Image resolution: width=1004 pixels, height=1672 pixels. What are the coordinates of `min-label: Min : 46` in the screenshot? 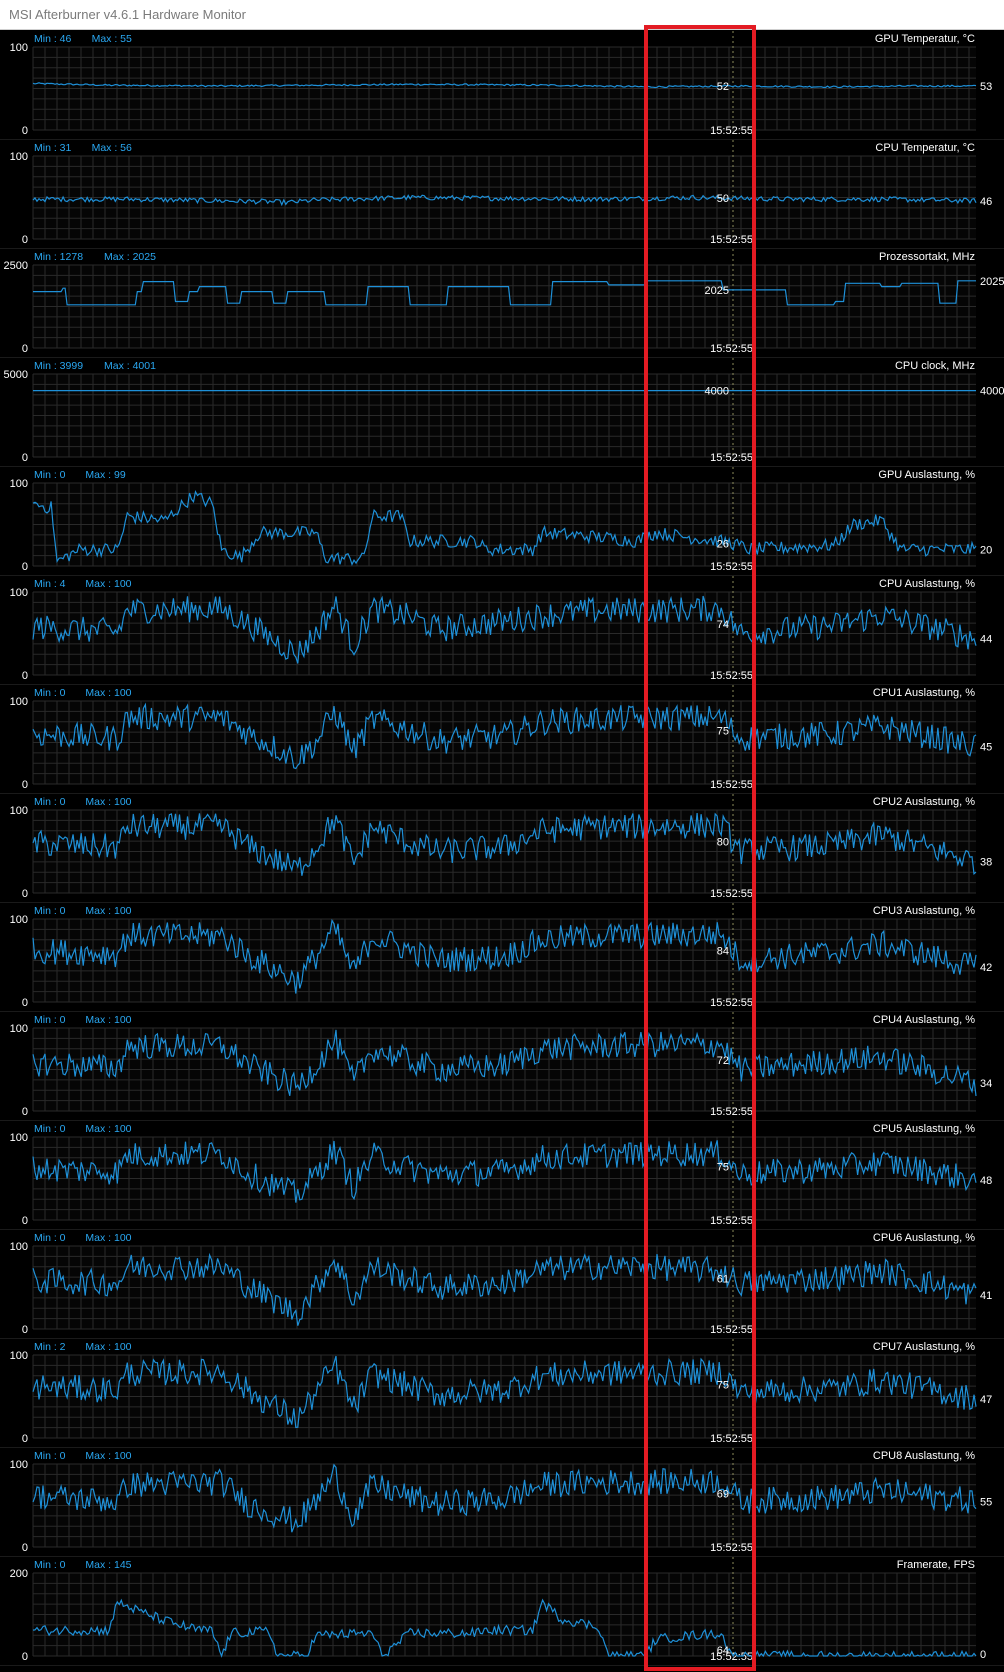 It's located at (53, 39).